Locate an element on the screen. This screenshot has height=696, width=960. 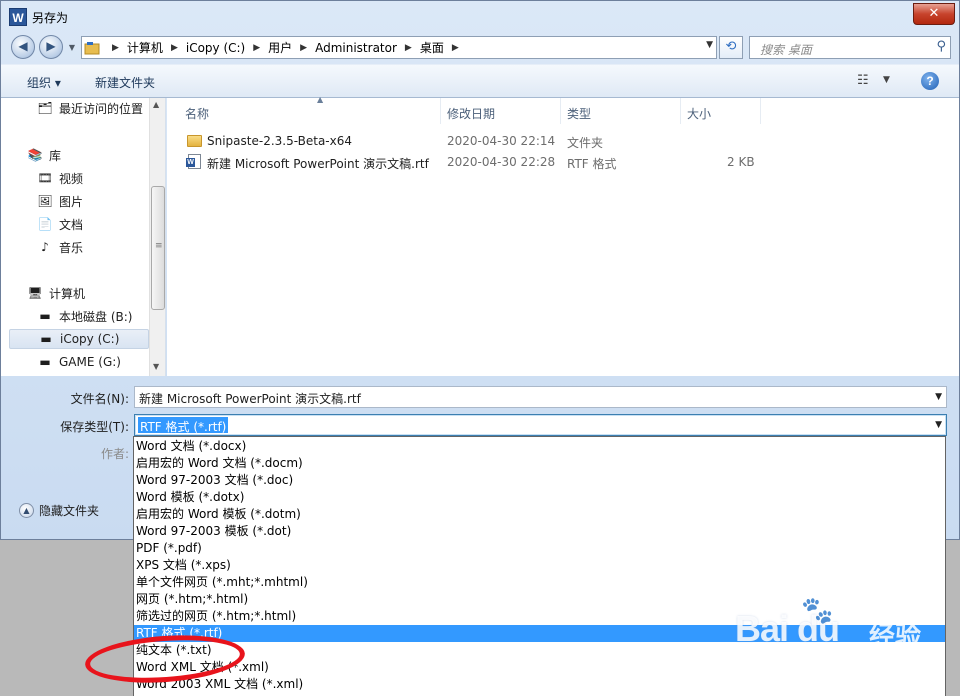
grip-icon: ≡ is located at coordinates (159, 246).